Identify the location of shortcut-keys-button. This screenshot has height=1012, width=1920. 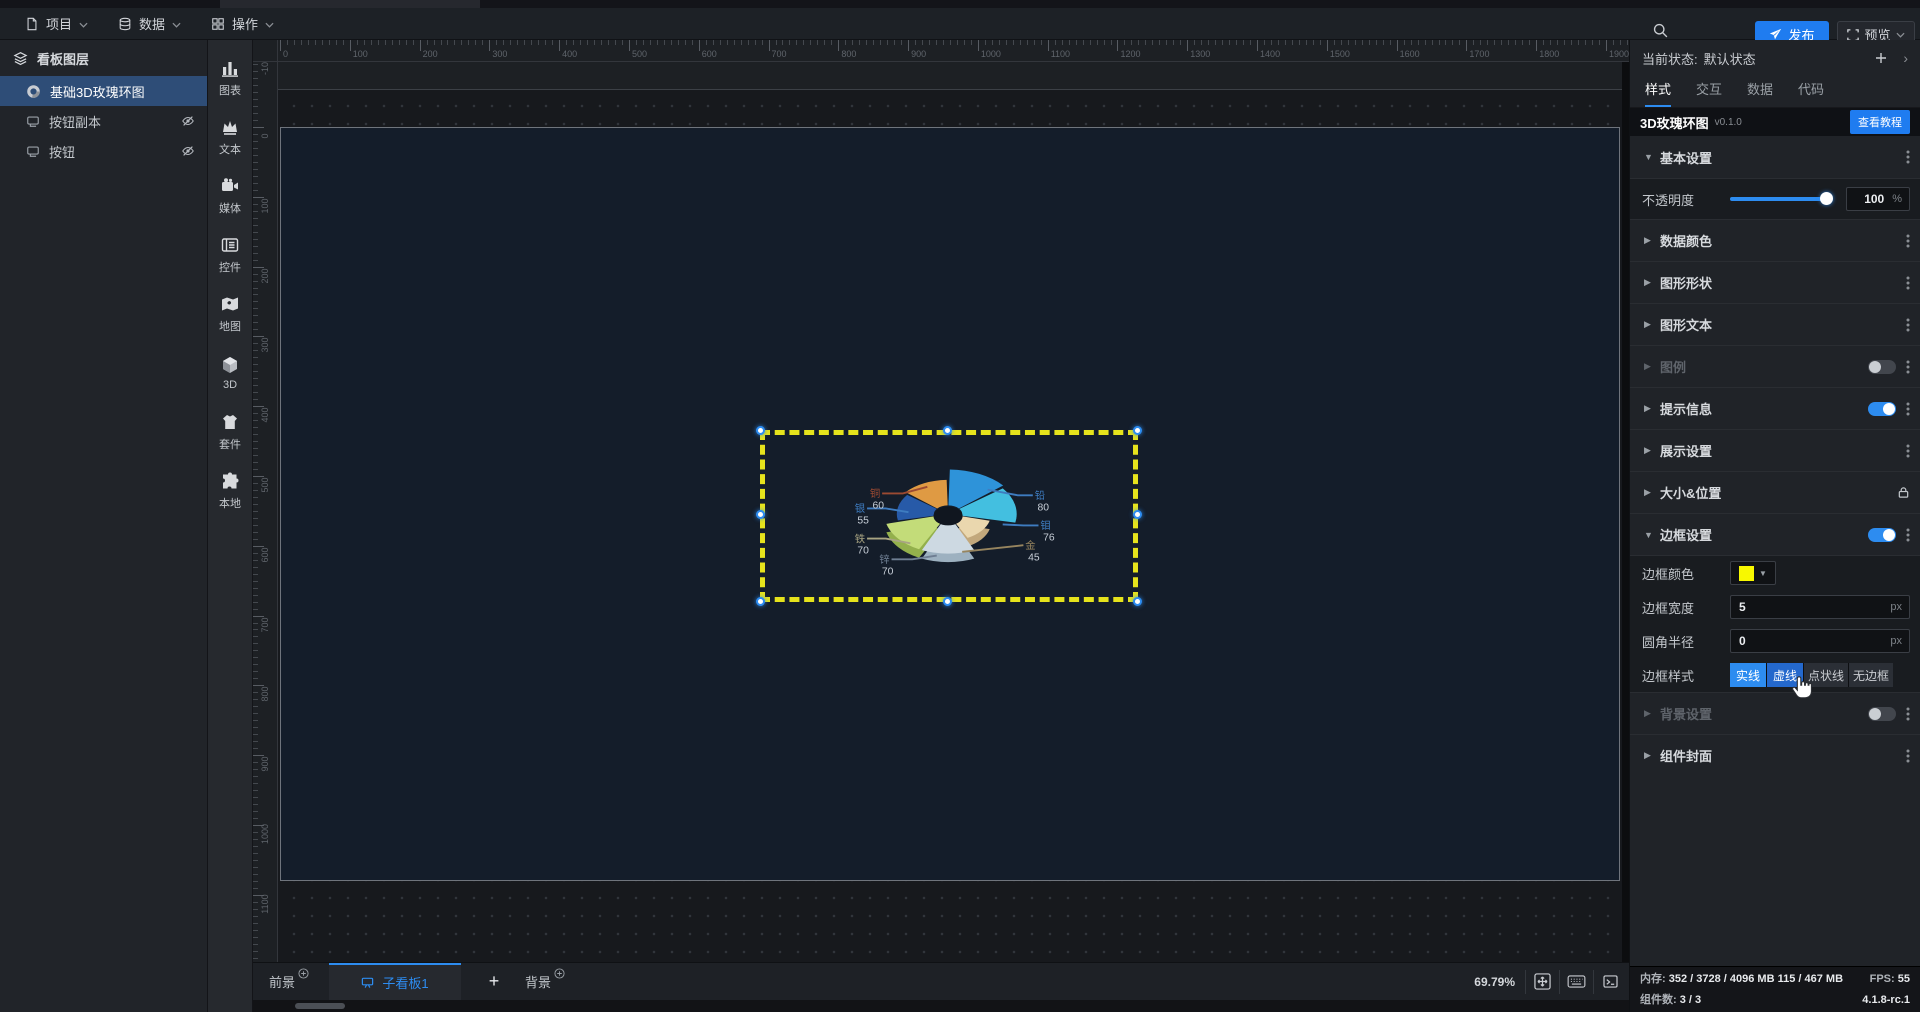
(1576, 981).